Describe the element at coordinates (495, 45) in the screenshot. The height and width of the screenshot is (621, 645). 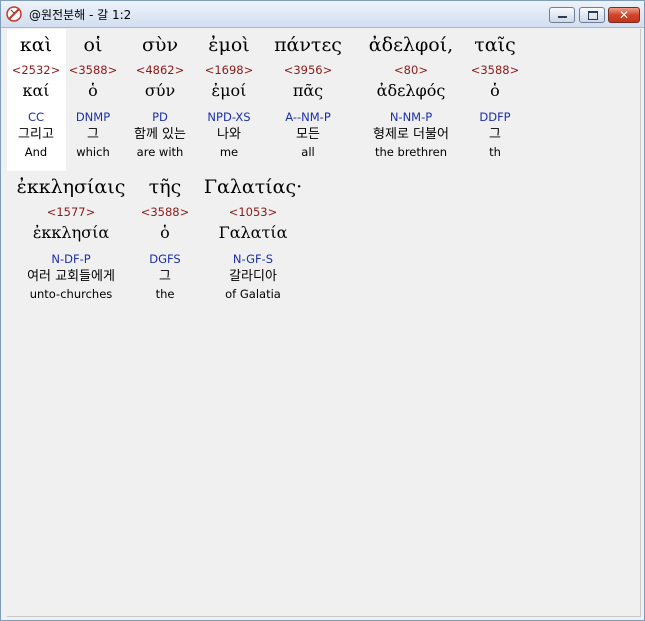
I see `greek-word: ταῖς` at that location.